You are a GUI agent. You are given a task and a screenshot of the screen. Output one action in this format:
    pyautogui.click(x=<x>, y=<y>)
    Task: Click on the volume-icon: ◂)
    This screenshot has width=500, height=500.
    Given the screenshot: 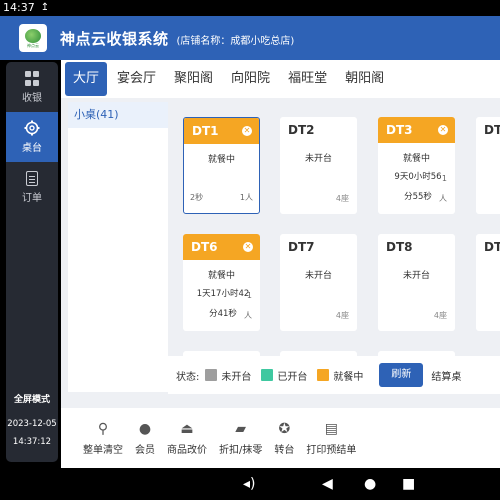 What is the action you would take?
    pyautogui.click(x=249, y=484)
    